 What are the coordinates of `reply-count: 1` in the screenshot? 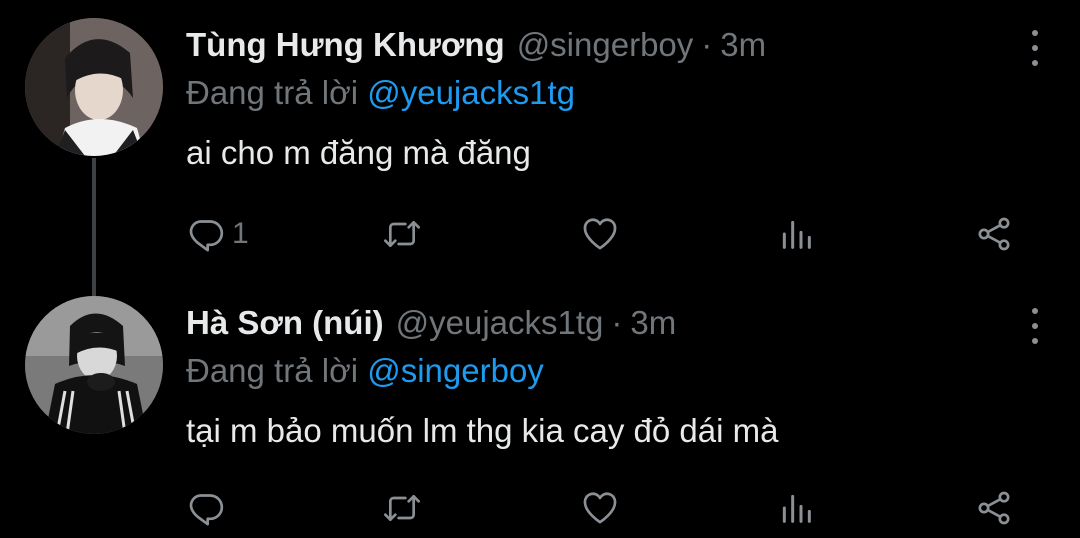 It's located at (240, 233).